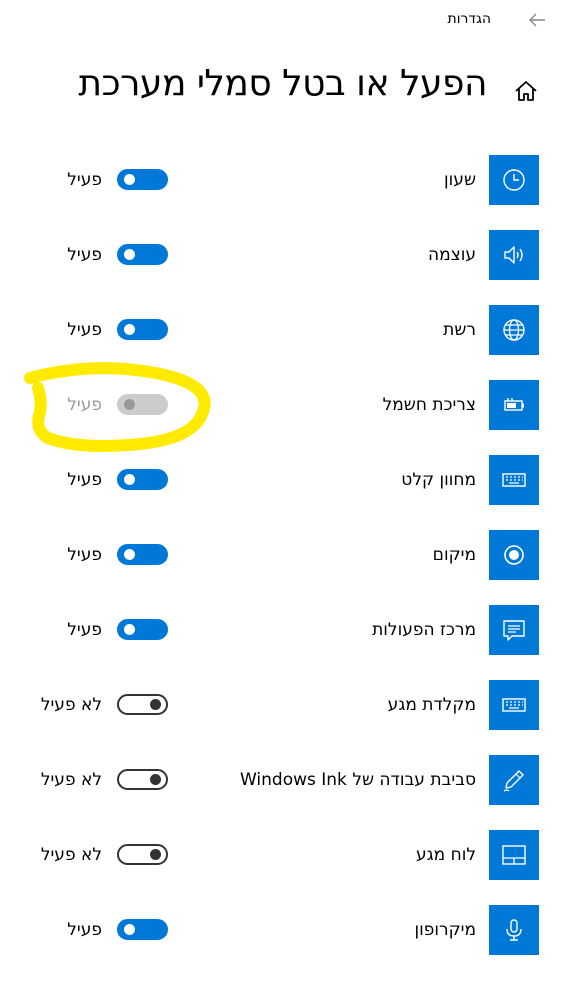 The height and width of the screenshot is (987, 567). I want to click on settings-label: הגדרות, so click(469, 19).